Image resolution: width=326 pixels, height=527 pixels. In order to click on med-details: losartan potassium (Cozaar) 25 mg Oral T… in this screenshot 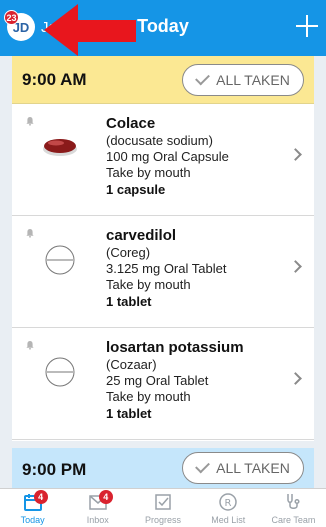, I will do `click(191, 381)`.